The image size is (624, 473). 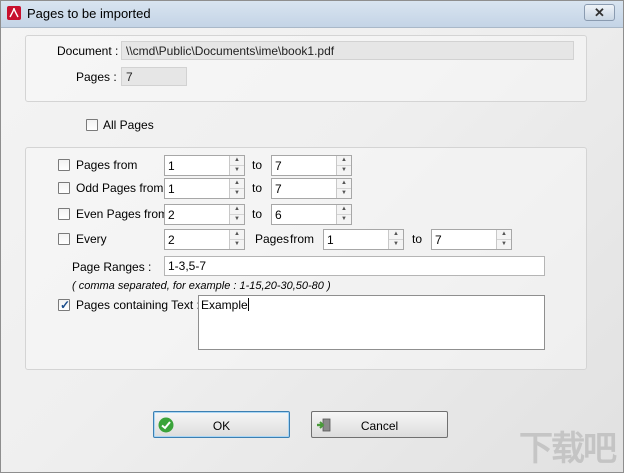 What do you see at coordinates (311, 214) in the screenshot?
I see `even-pages-end-spinner: 6 ▲ ▼` at bounding box center [311, 214].